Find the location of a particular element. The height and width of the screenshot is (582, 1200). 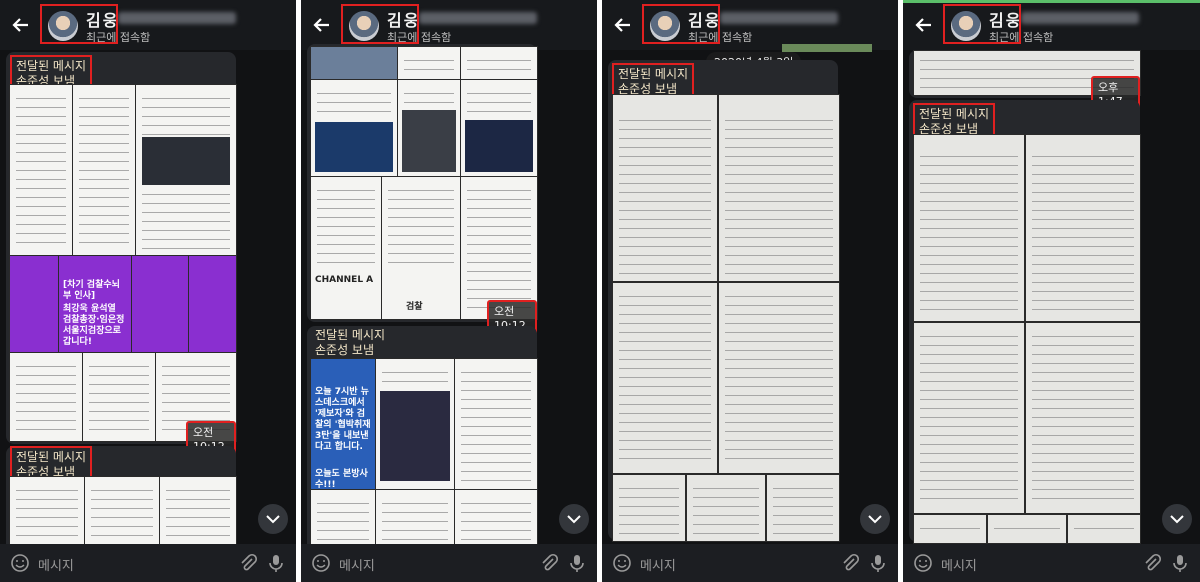

screenshot-tile: 검찰 is located at coordinates (421, 248).